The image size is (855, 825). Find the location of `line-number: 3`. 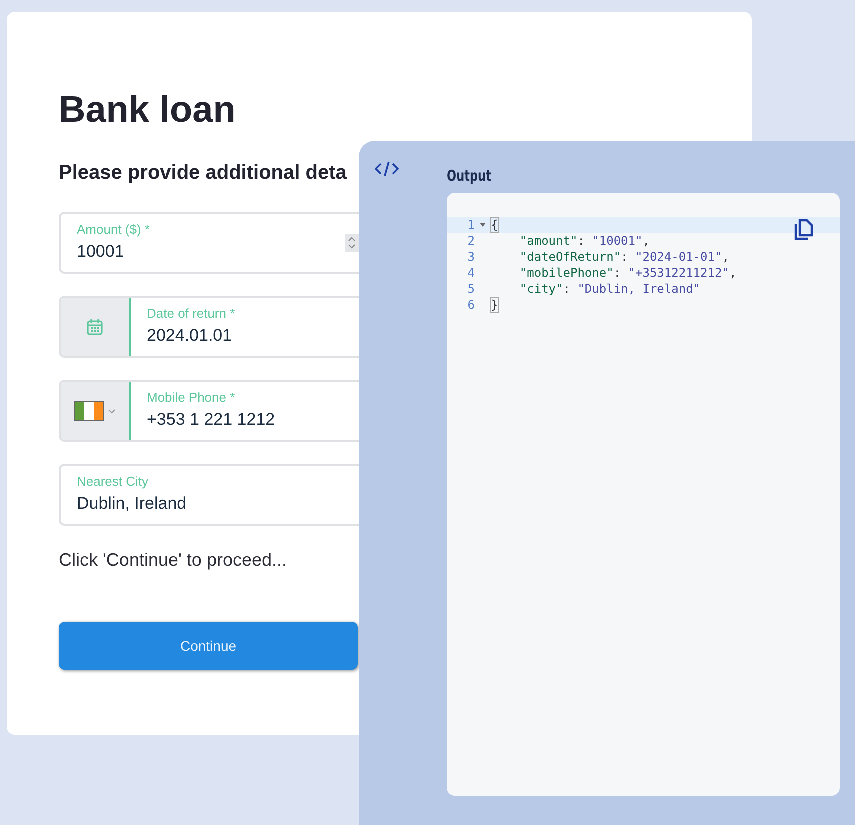

line-number: 3 is located at coordinates (470, 257).